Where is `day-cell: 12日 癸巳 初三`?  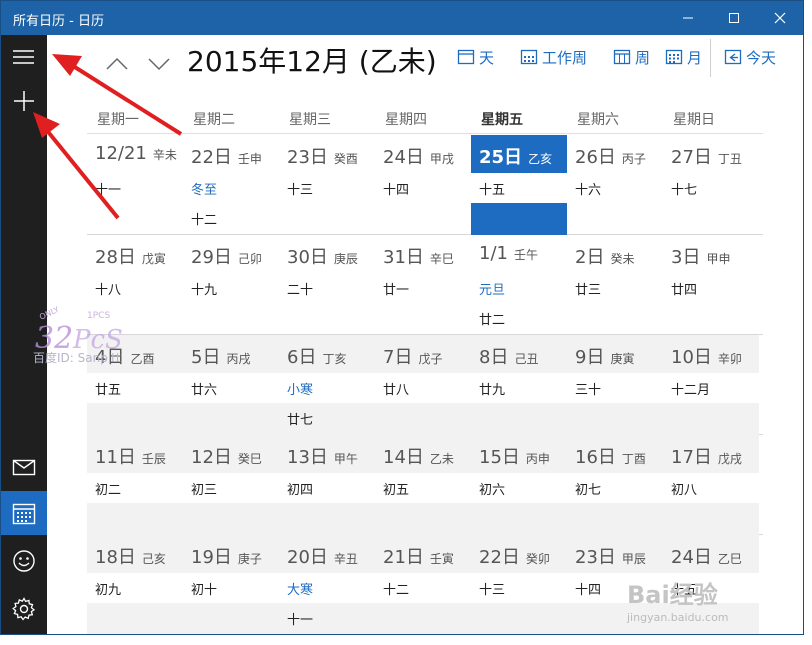
day-cell: 12日 癸巳 初三 is located at coordinates (231, 485).